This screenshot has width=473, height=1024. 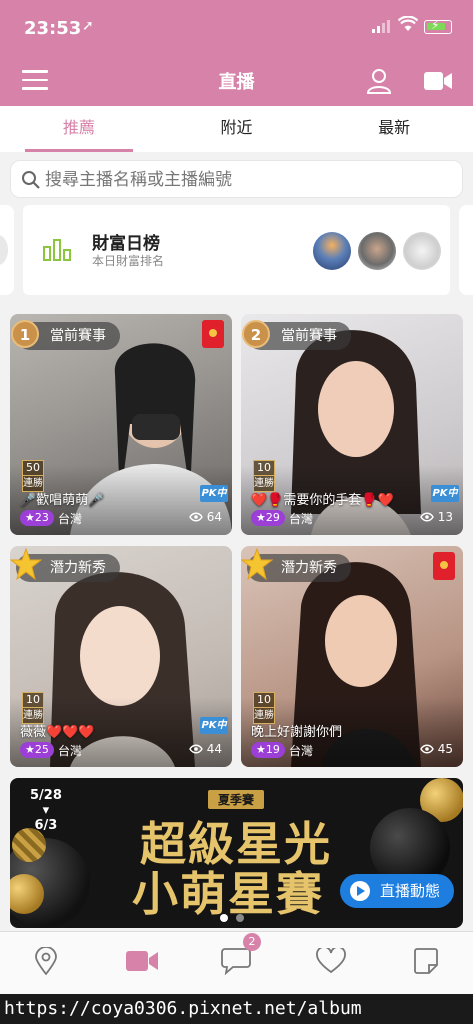 I want to click on chat-bubble-icon, so click(x=236, y=961).